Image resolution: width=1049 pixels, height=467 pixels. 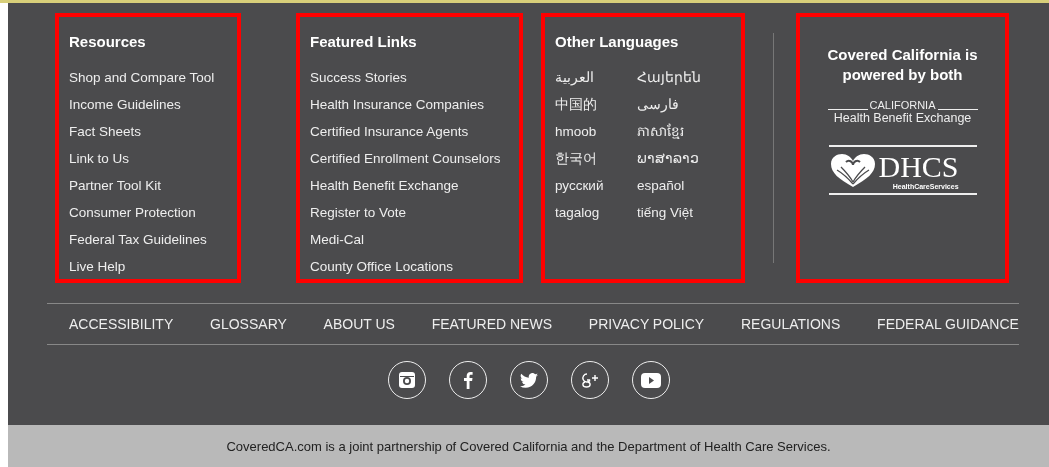 What do you see at coordinates (902, 118) in the screenshot?
I see `exchange-logo-text: Health Benefit Exchange` at bounding box center [902, 118].